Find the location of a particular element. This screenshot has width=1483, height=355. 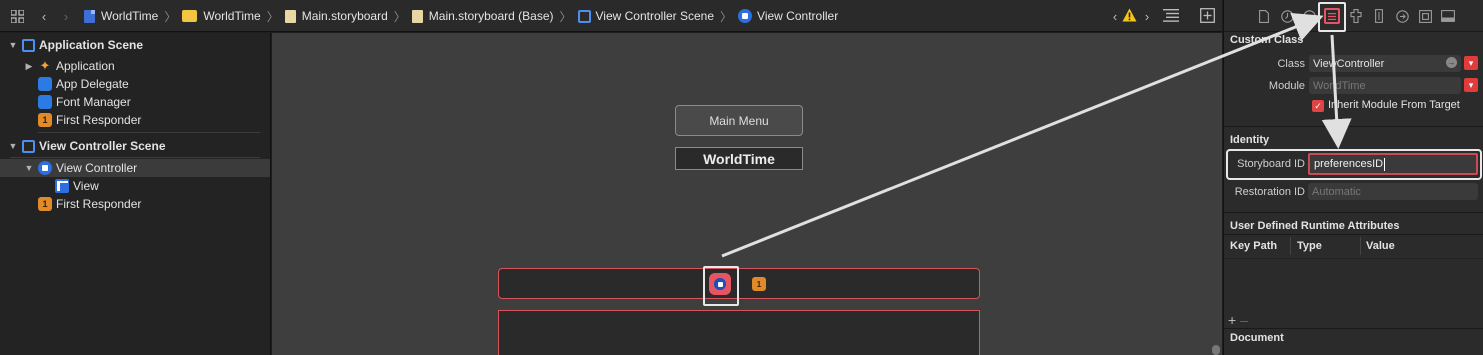

restoration-id-field: Automatic is located at coordinates (1393, 191).